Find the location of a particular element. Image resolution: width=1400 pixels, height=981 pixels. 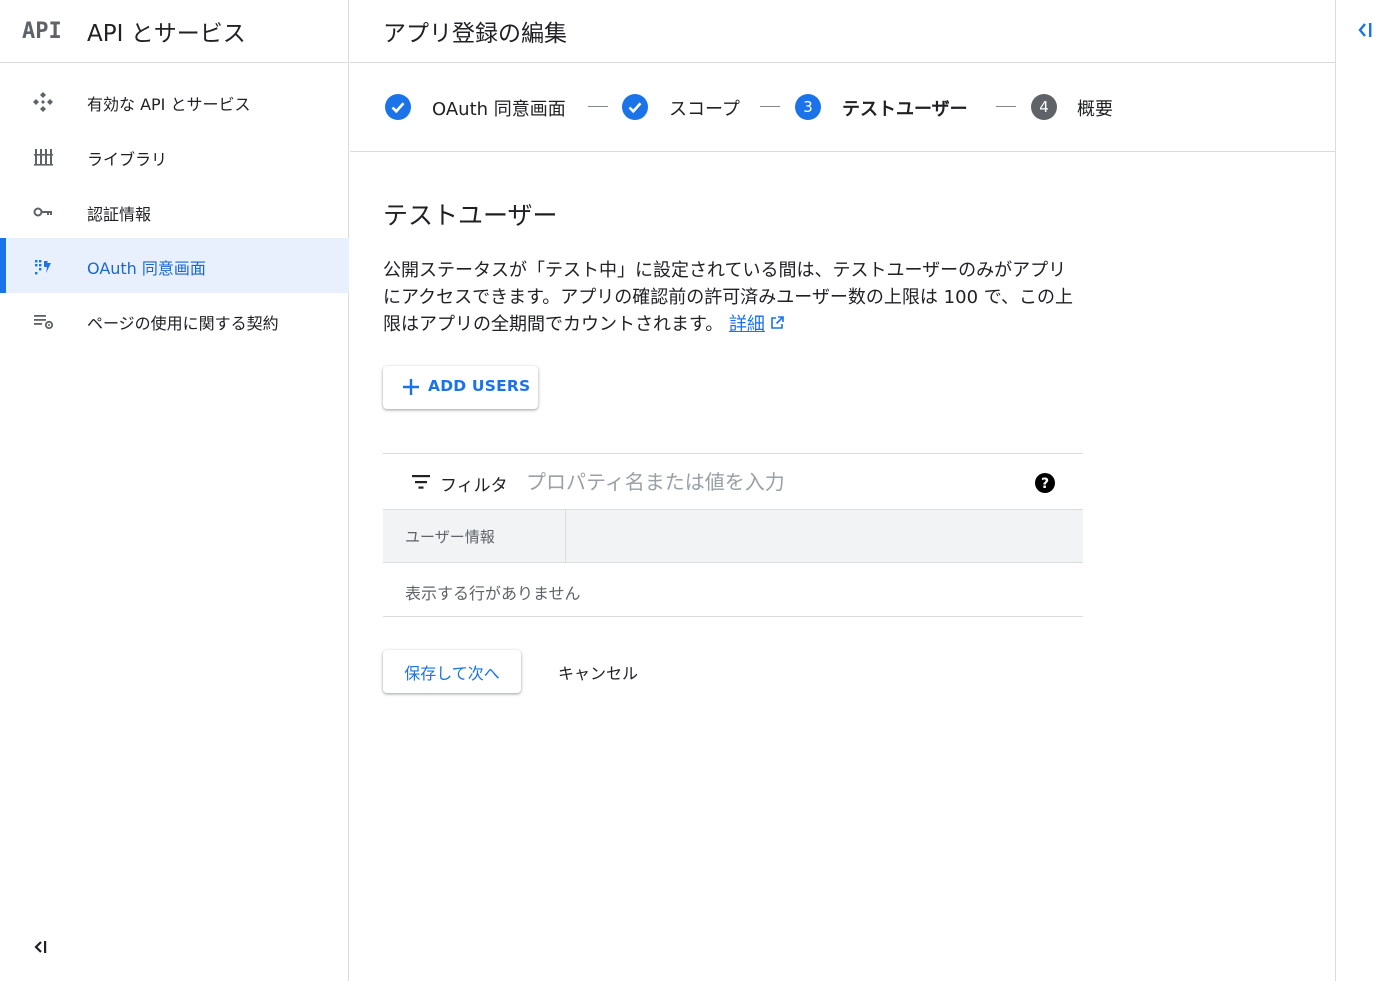

sidebar-item-label: ページの使用に関する契約 is located at coordinates (183, 323).